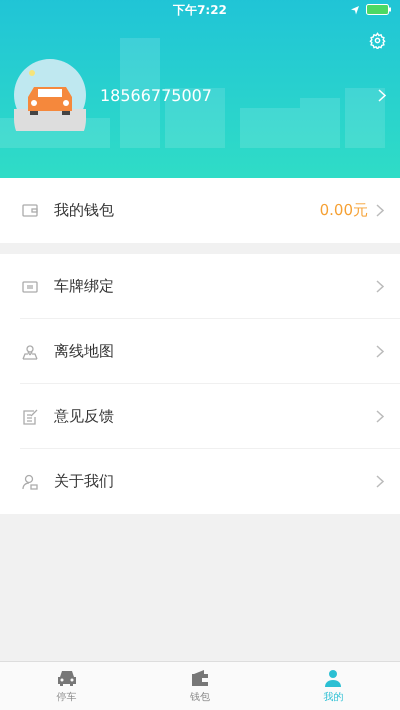  Describe the element at coordinates (200, 351) in the screenshot. I see `menu-item: 离线地图` at that location.